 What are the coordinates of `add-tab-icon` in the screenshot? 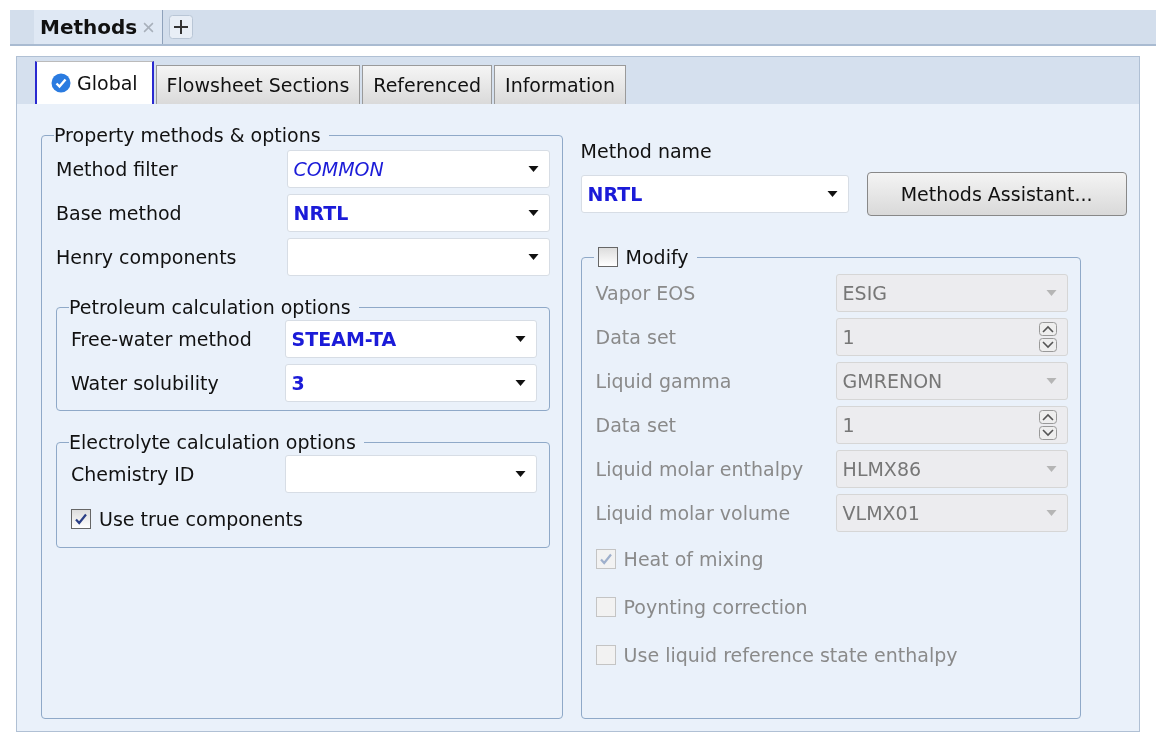 It's located at (181, 27).